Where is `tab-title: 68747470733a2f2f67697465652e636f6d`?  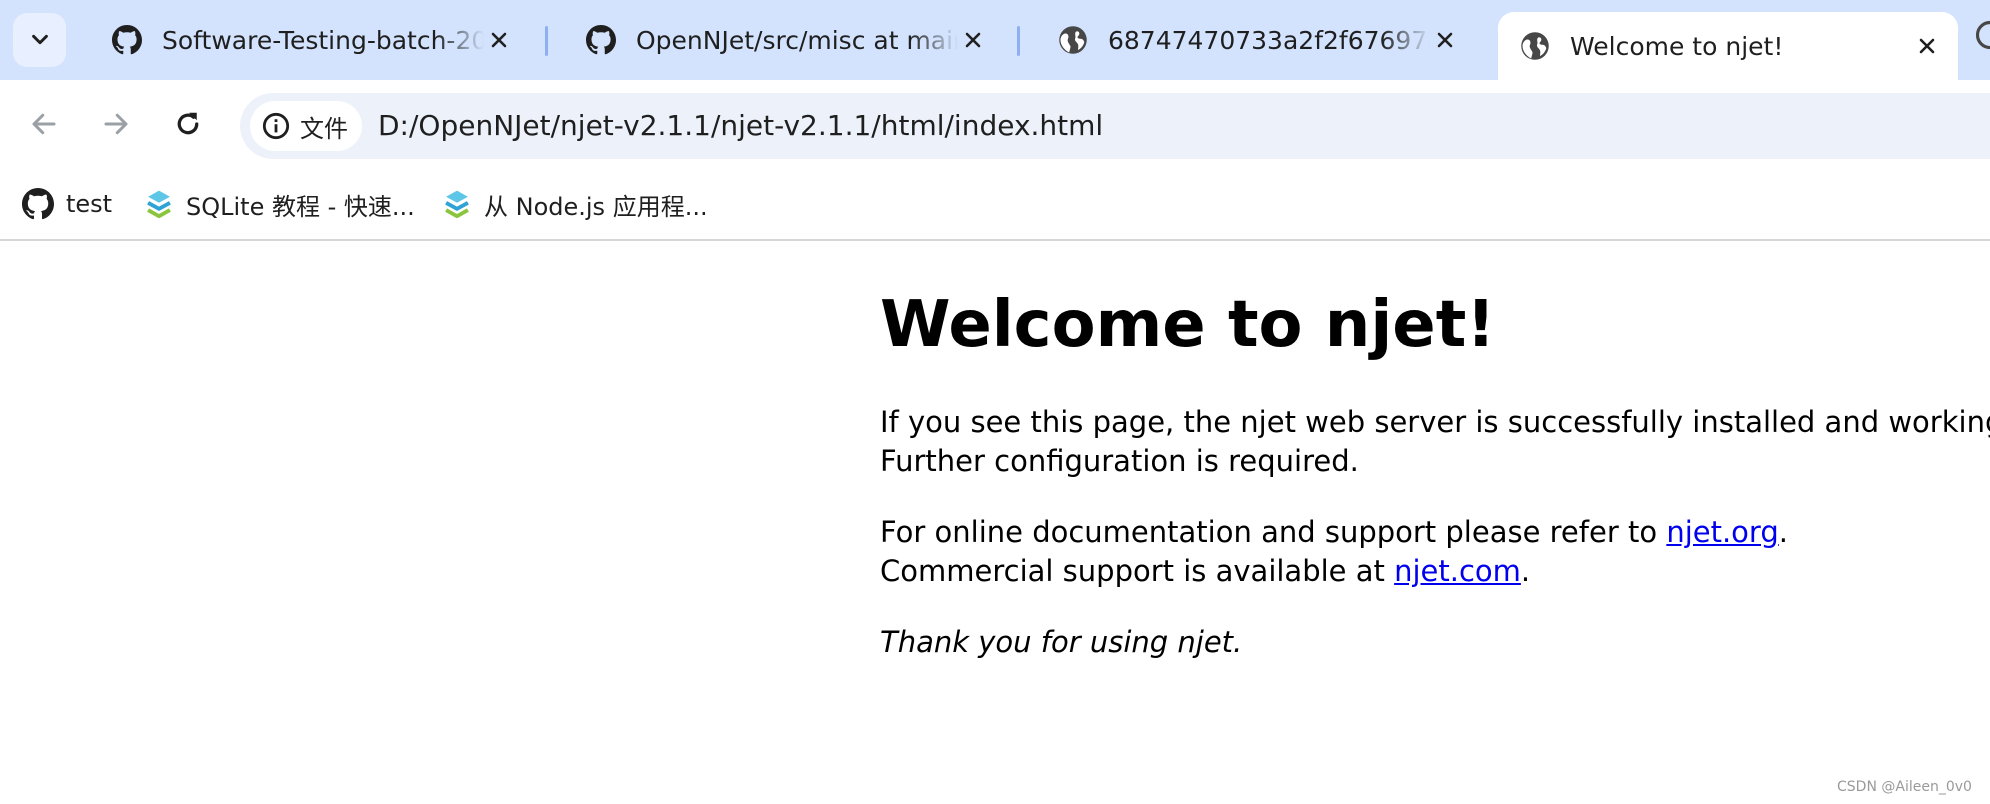 tab-title: 68747470733a2f2f67697465652e636f6d is located at coordinates (1269, 40).